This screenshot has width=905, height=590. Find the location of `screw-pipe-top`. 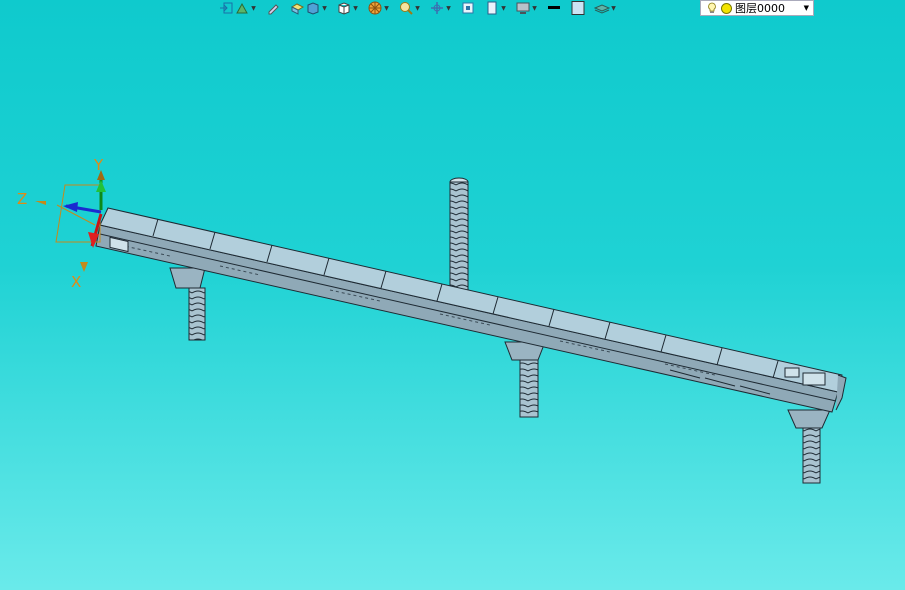

screw-pipe-top is located at coordinates (459, 241).